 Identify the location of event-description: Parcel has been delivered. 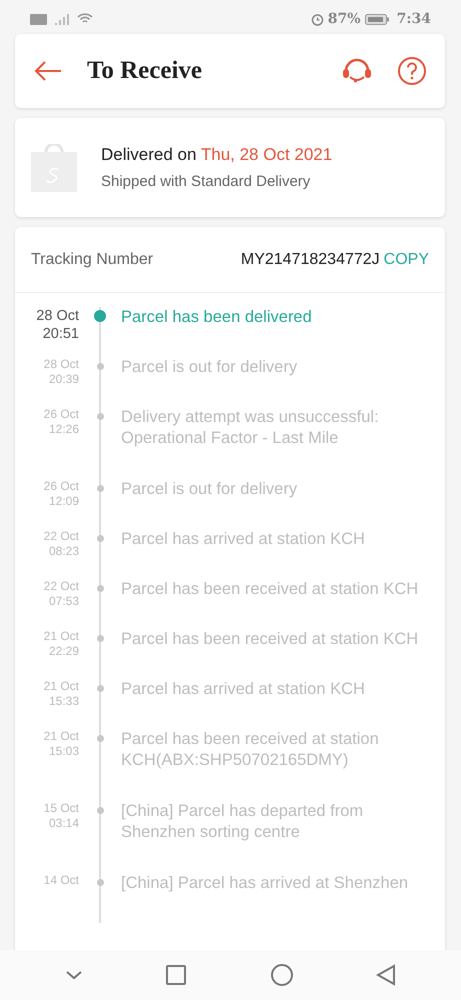
(217, 317).